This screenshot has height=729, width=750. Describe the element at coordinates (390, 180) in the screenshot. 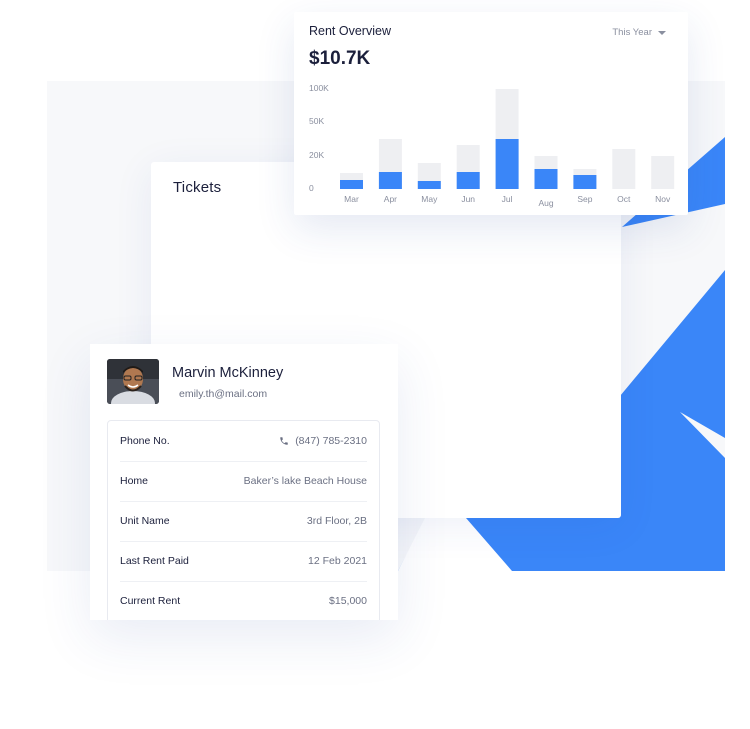

I see `bar-value-apr` at that location.